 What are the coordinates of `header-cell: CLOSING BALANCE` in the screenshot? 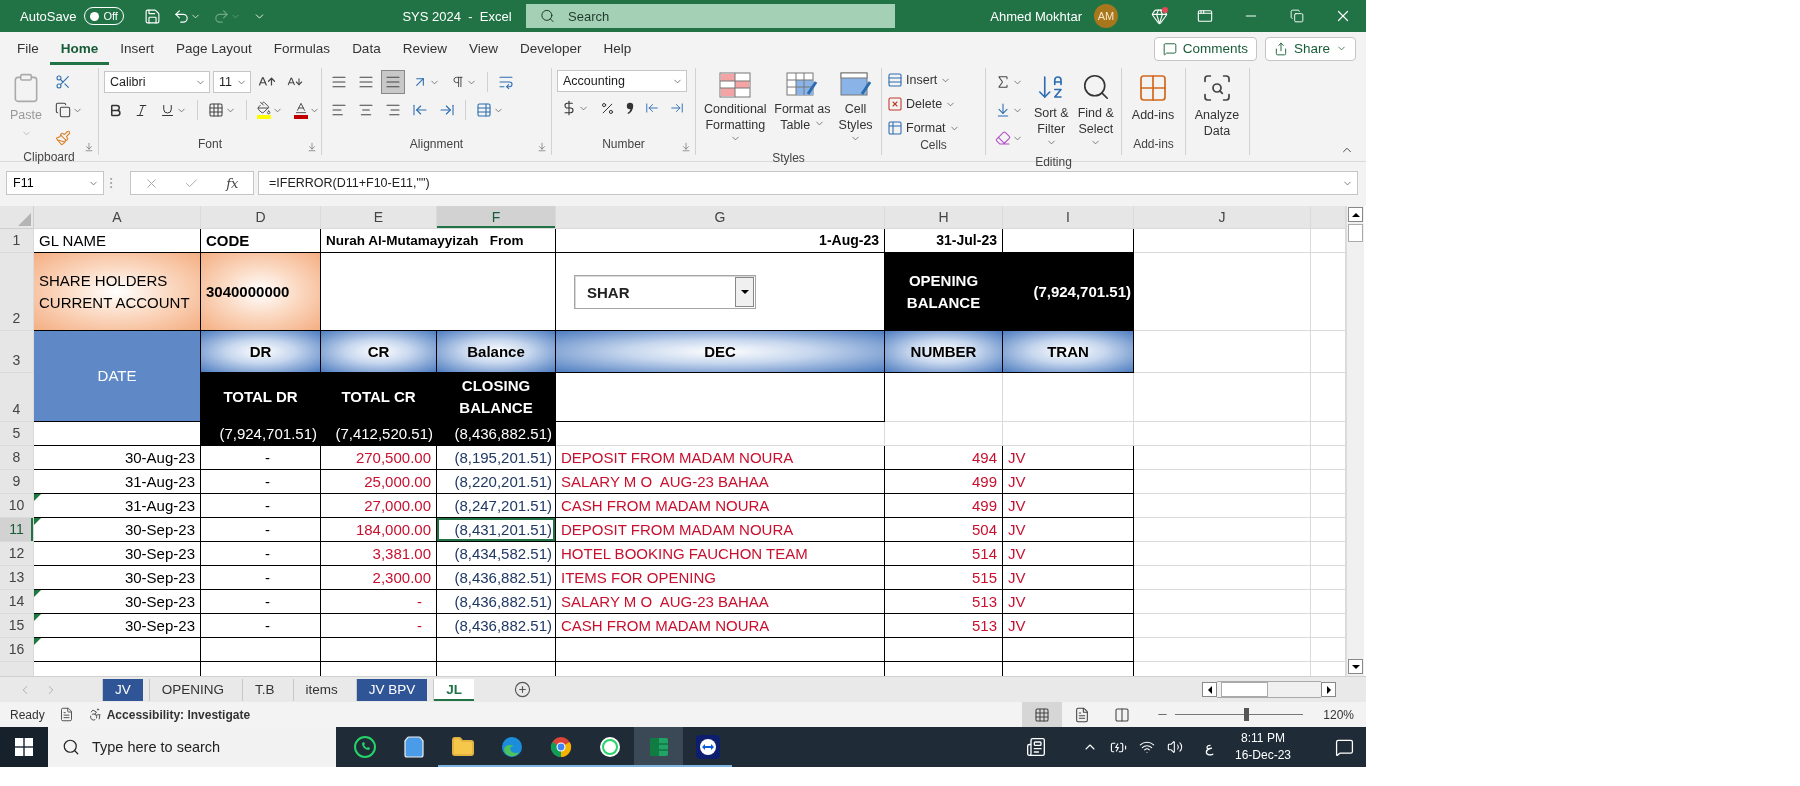 It's located at (496, 397).